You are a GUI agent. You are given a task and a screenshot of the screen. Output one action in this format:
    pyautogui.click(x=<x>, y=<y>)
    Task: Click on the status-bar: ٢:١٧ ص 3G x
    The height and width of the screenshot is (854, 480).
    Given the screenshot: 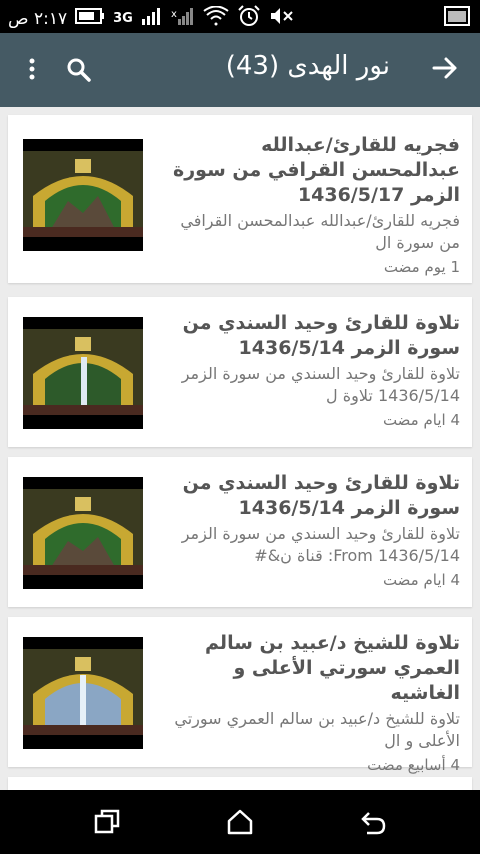 What is the action you would take?
    pyautogui.click(x=240, y=16)
    